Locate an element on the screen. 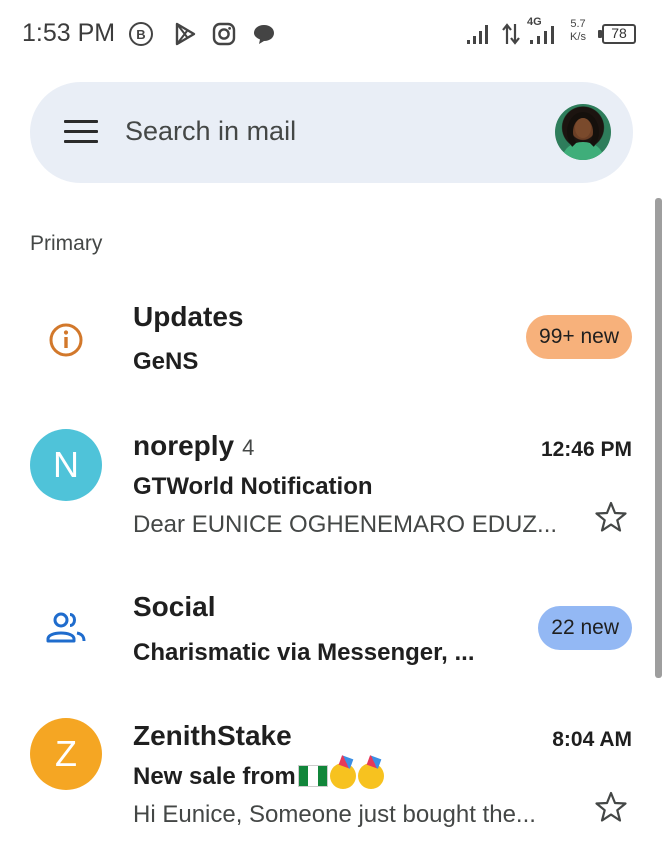  email-subject: New sale from is located at coordinates (258, 777).